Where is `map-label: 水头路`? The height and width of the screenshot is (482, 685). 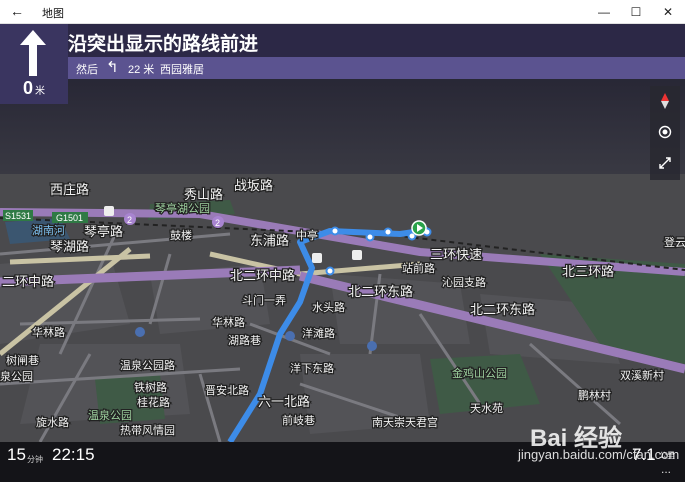
map-label: 水头路 is located at coordinates (328, 307).